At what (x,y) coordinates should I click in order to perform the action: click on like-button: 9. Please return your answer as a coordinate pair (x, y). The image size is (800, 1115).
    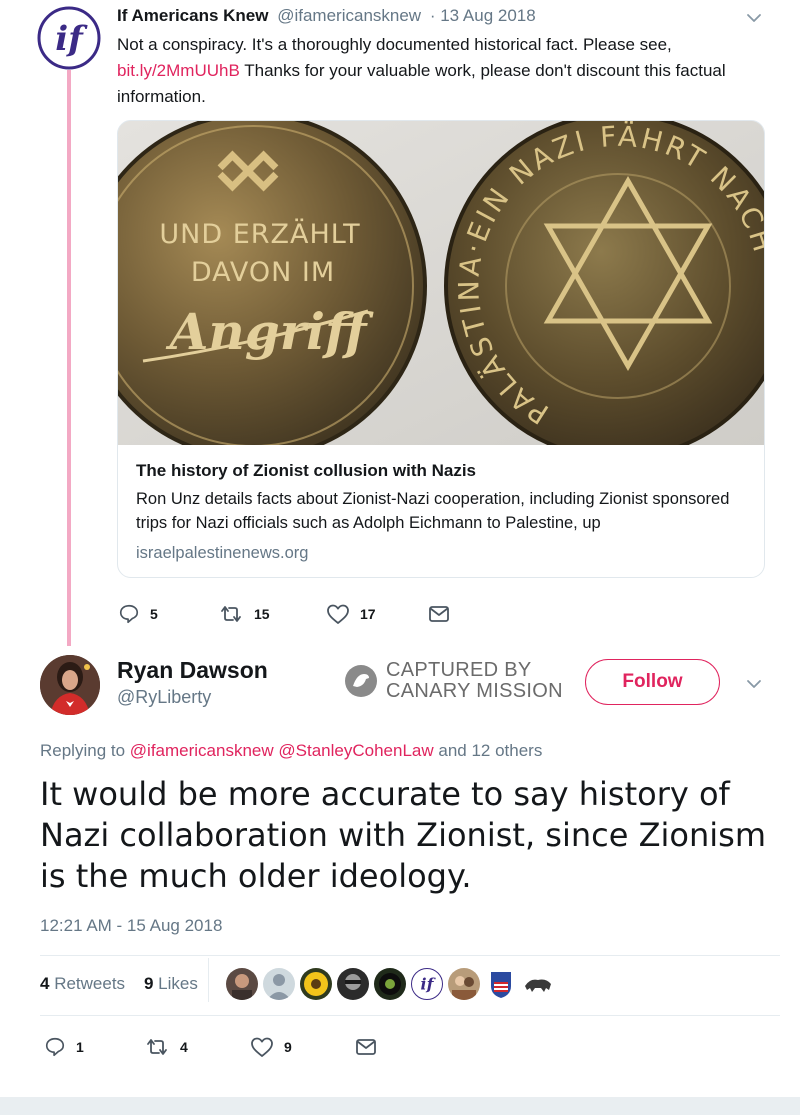
    Looking at the image, I should click on (271, 1047).